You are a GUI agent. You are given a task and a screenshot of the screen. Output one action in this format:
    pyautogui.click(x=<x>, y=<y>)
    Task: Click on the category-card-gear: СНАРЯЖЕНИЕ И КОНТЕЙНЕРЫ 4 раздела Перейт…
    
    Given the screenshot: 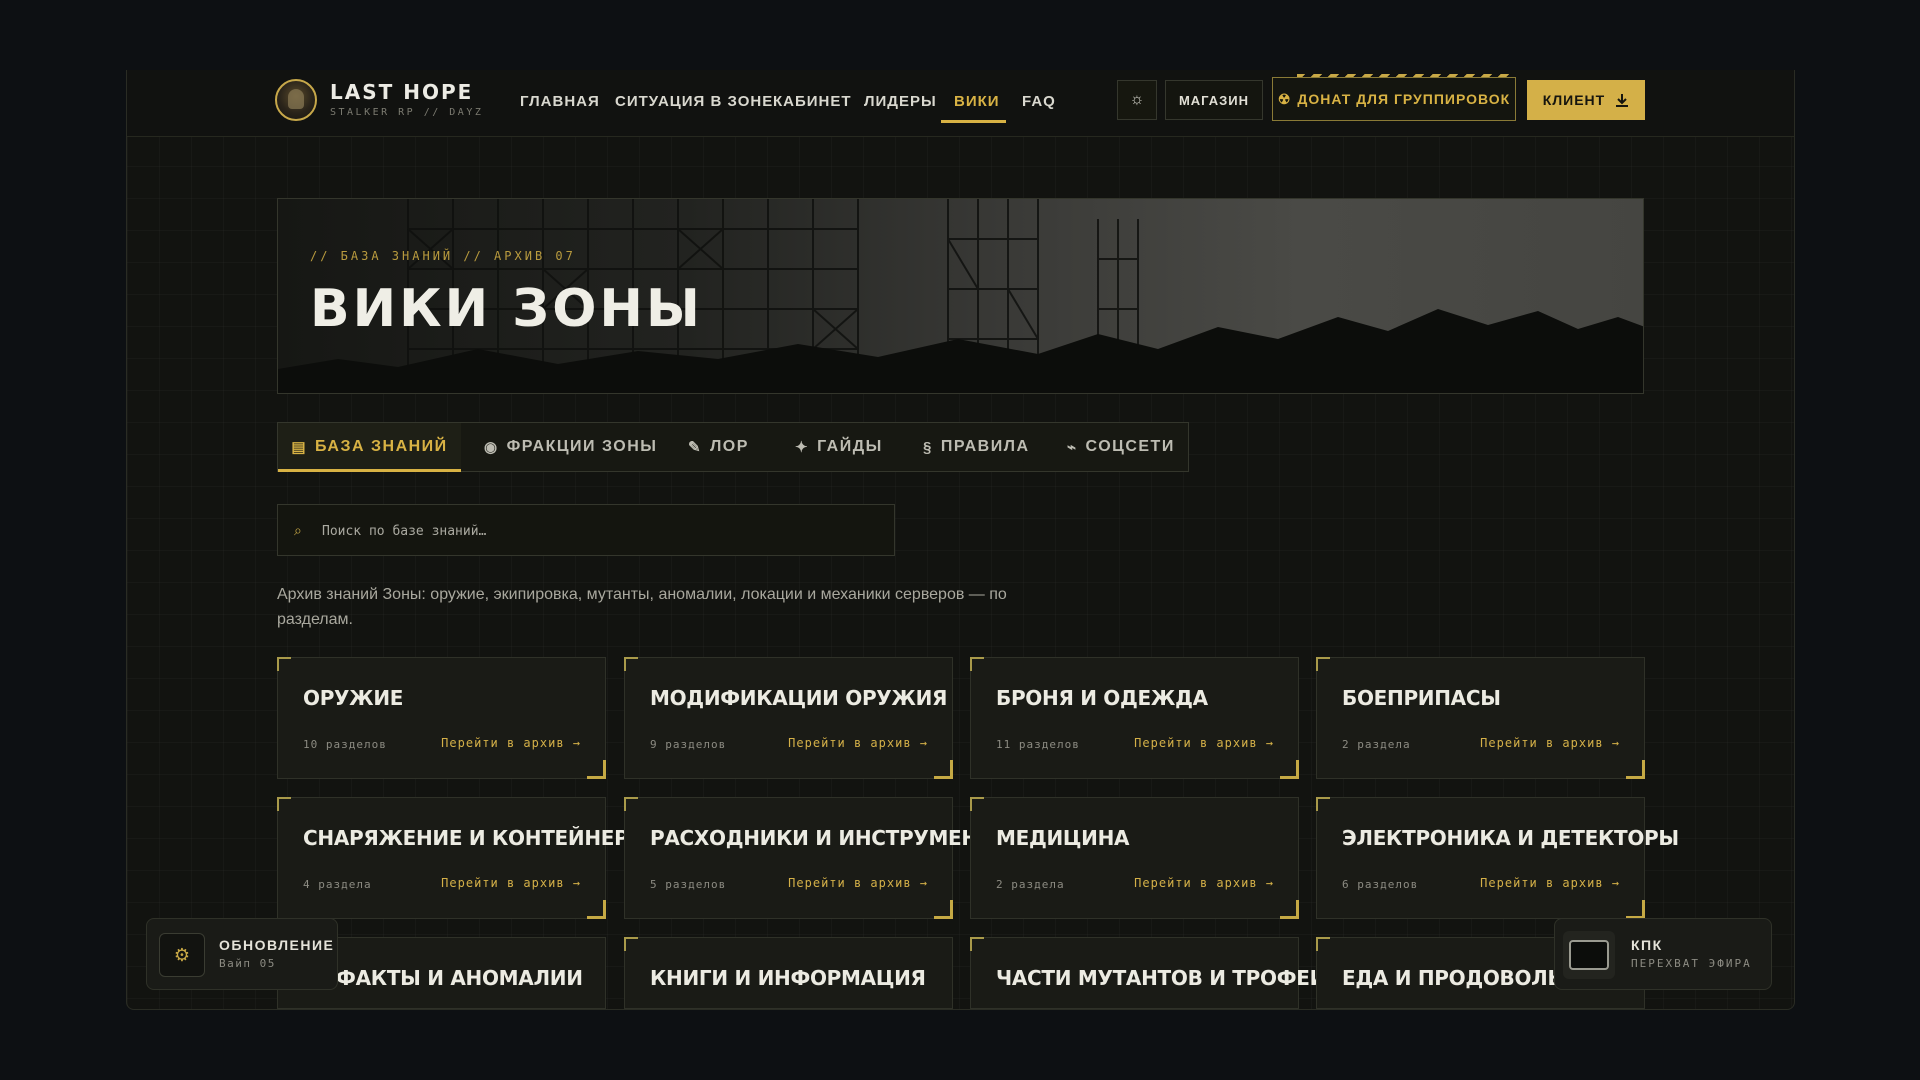 What is the action you would take?
    pyautogui.click(x=463, y=858)
    